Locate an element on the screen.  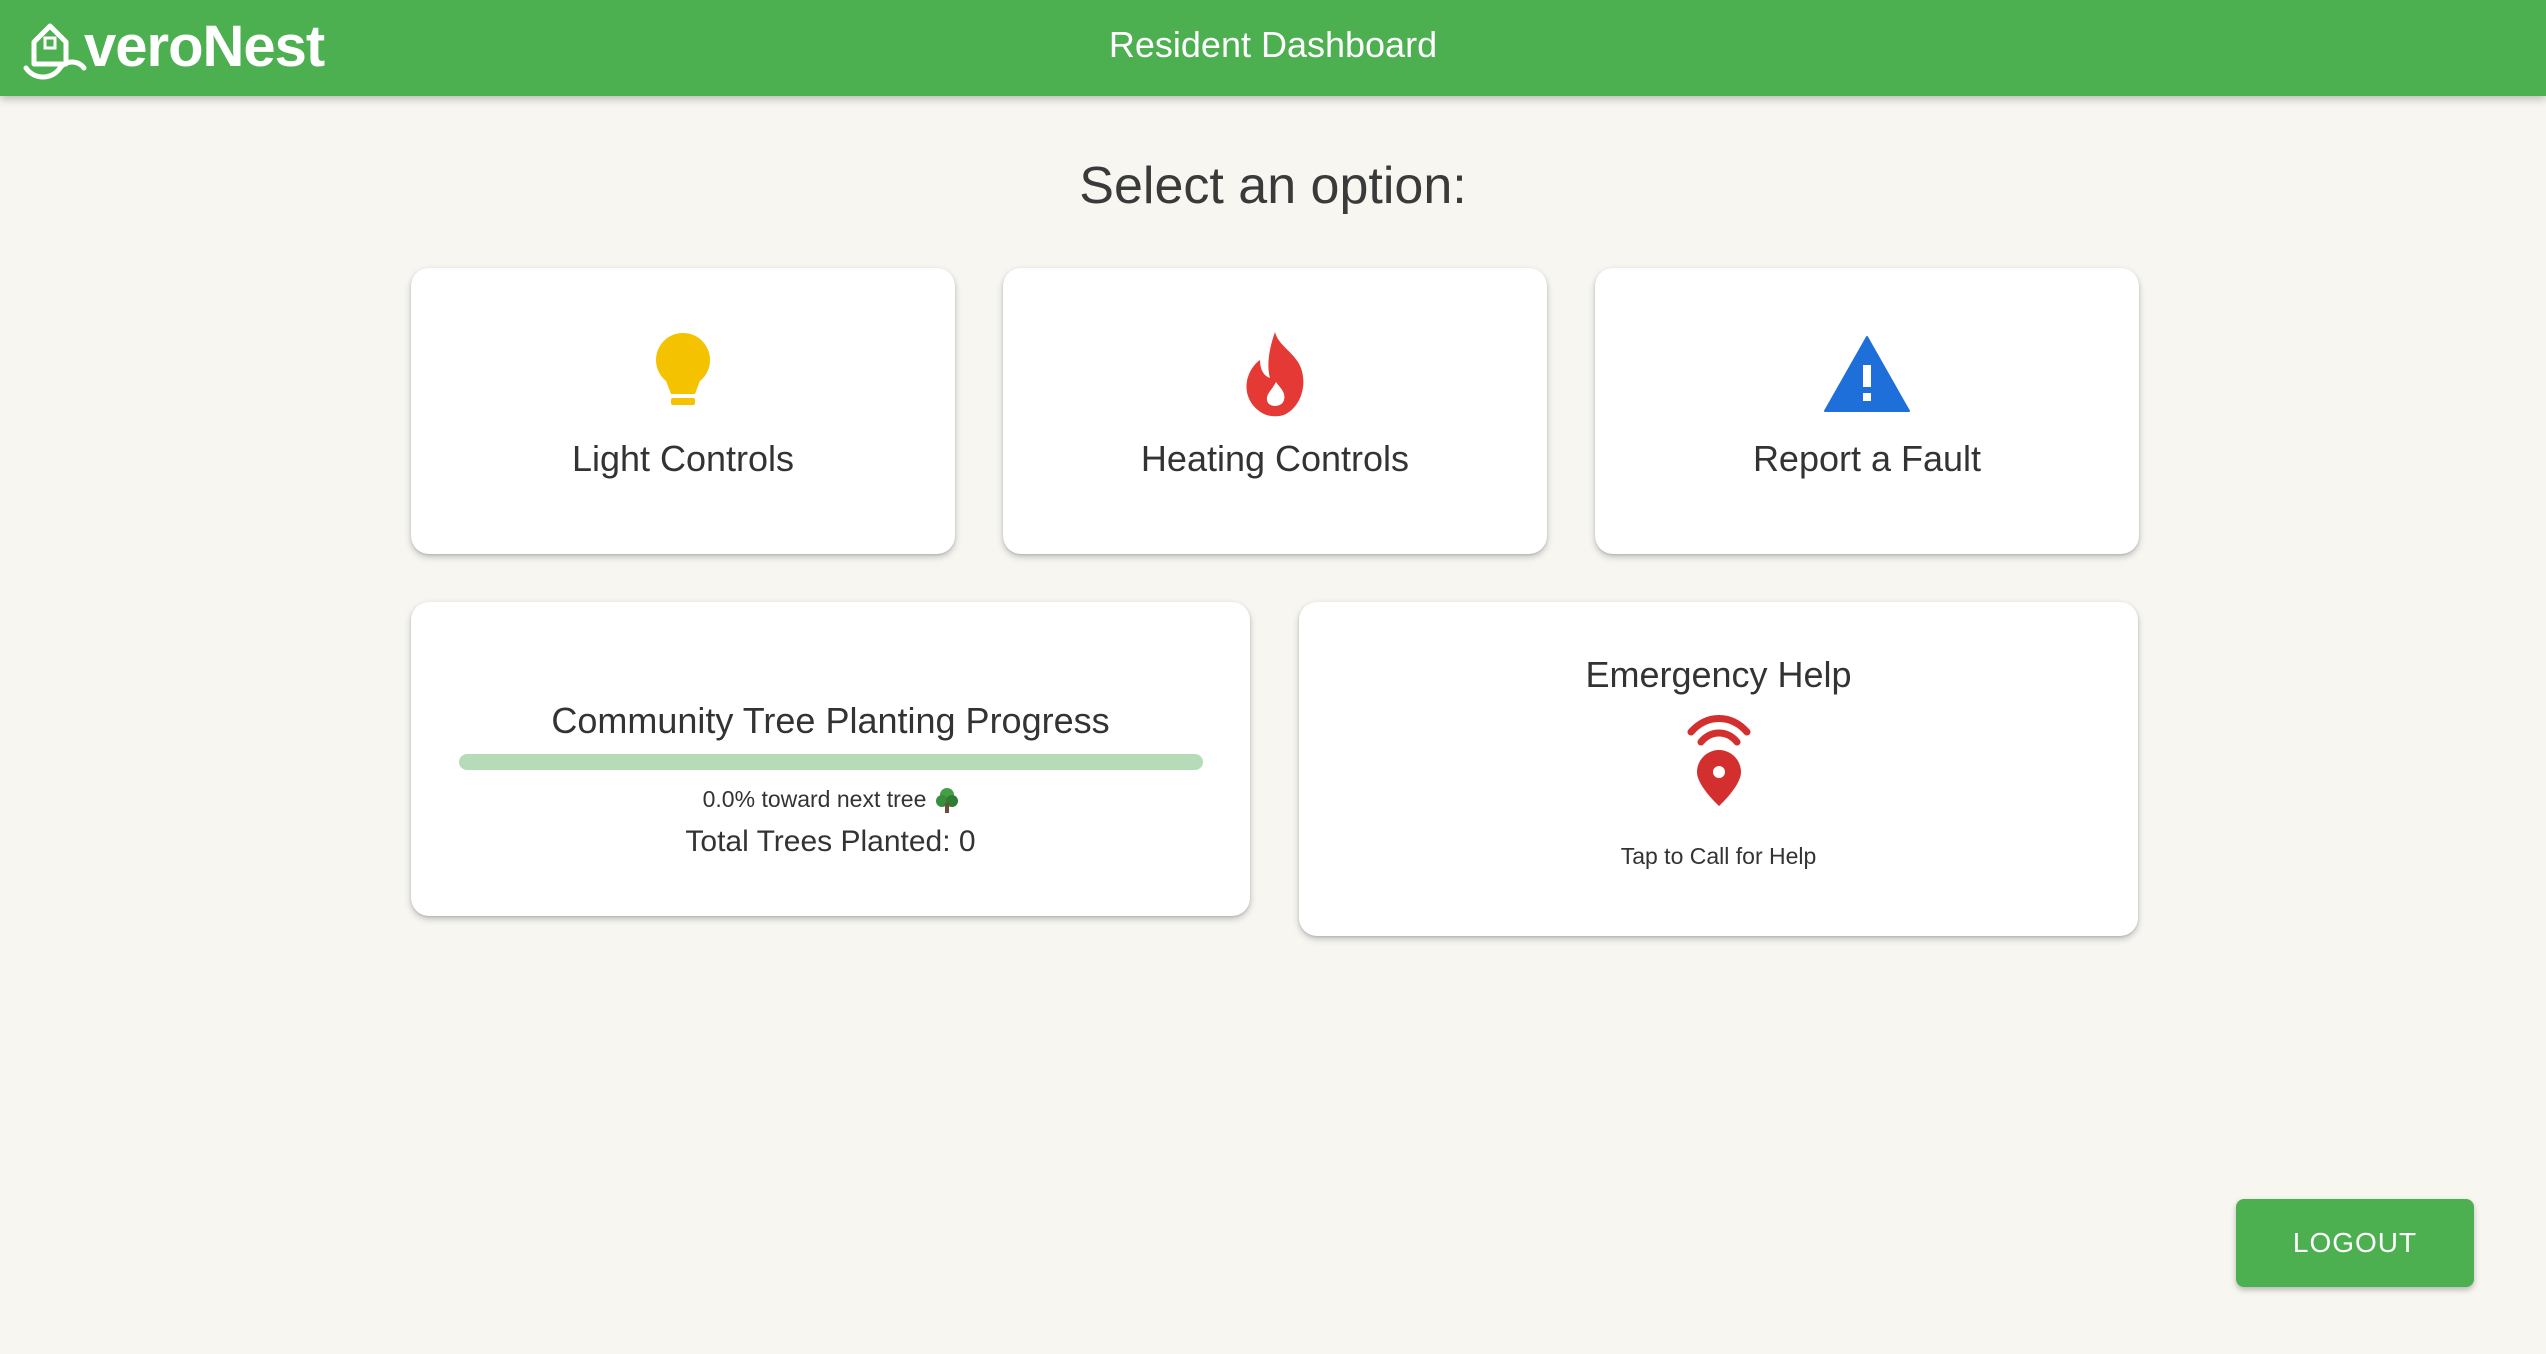
top-app-bar: veroNest Resident Dashboard is located at coordinates (1273, 48).